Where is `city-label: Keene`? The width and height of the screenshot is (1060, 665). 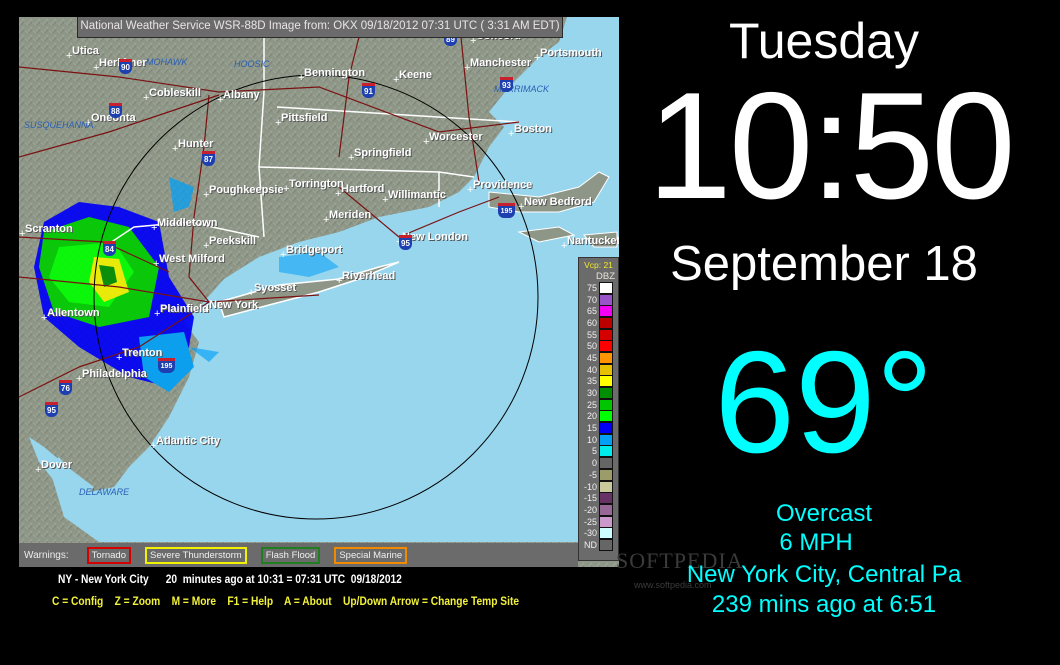
city-label: Keene is located at coordinates (416, 75).